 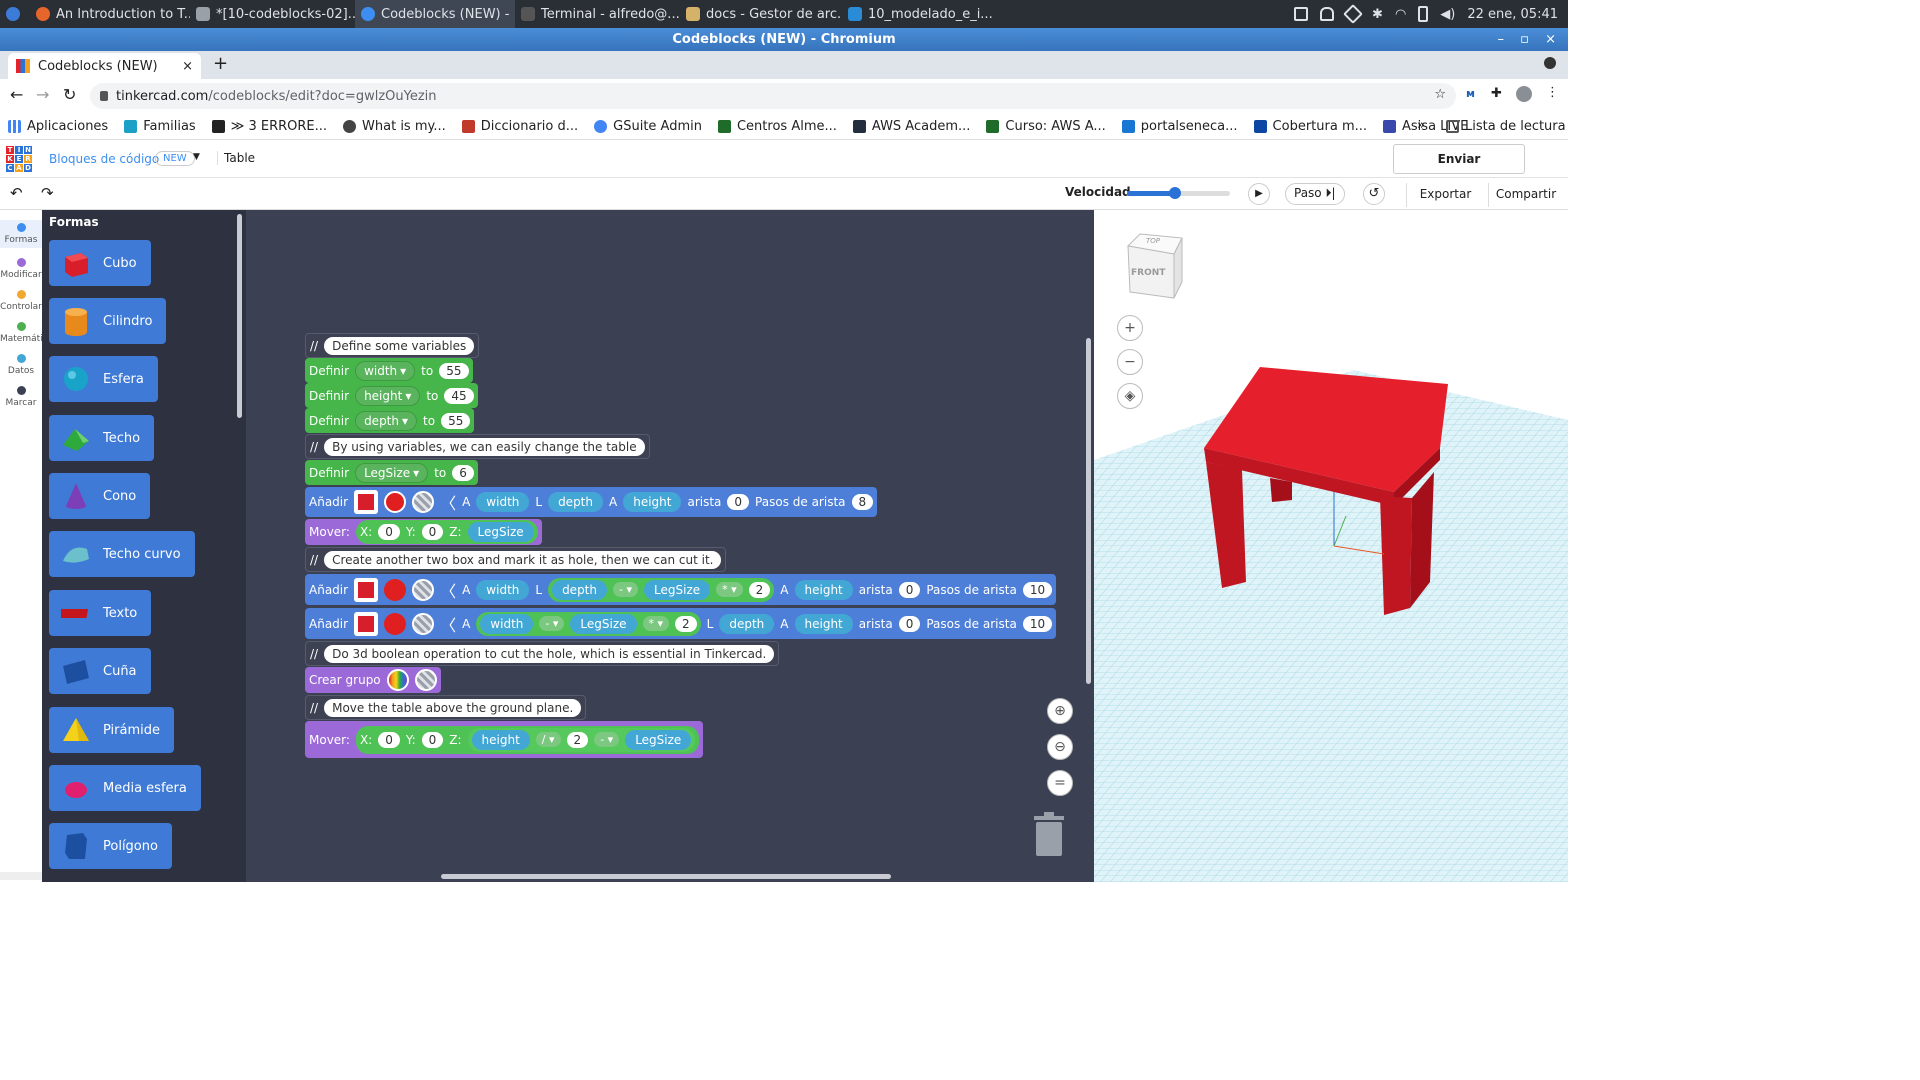 What do you see at coordinates (385, 370) in the screenshot?
I see `var-dropdown: width ▾` at bounding box center [385, 370].